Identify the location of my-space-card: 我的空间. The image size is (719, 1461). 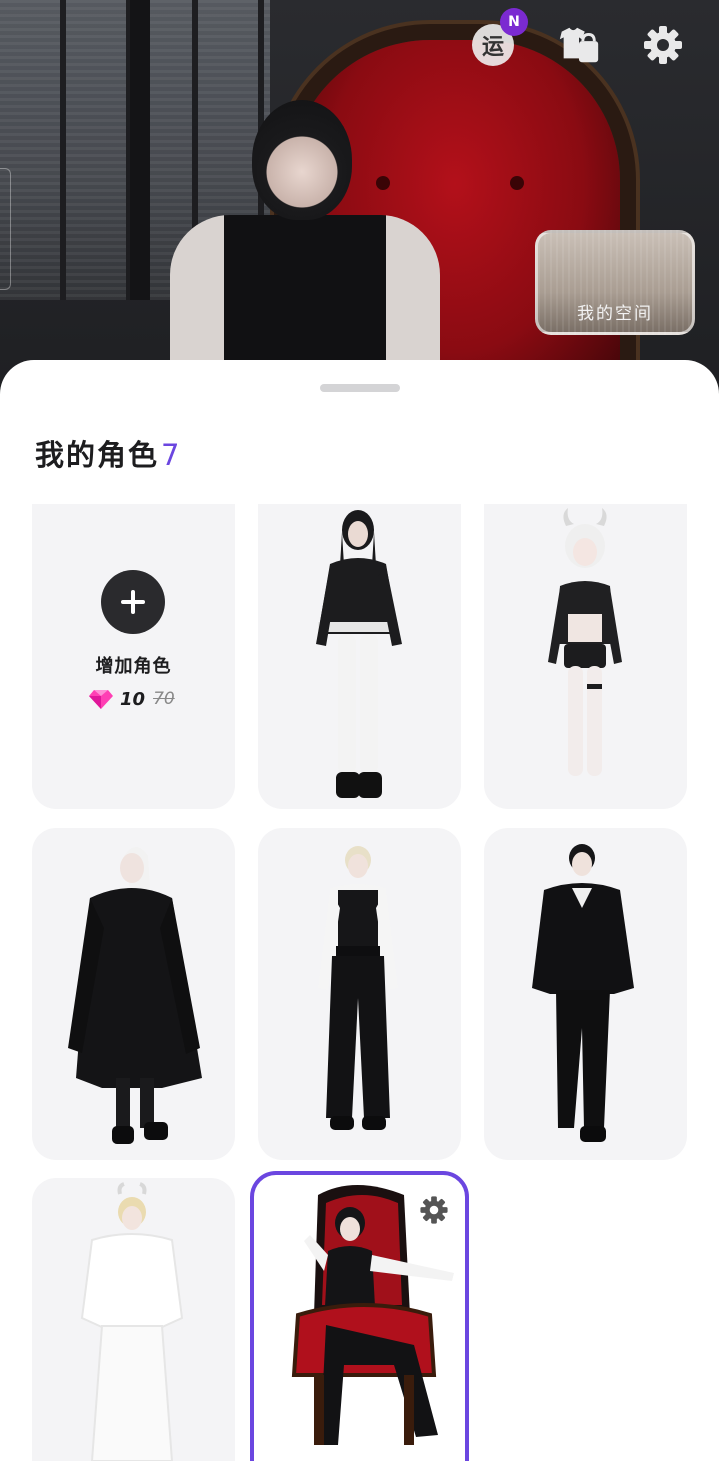
(615, 282).